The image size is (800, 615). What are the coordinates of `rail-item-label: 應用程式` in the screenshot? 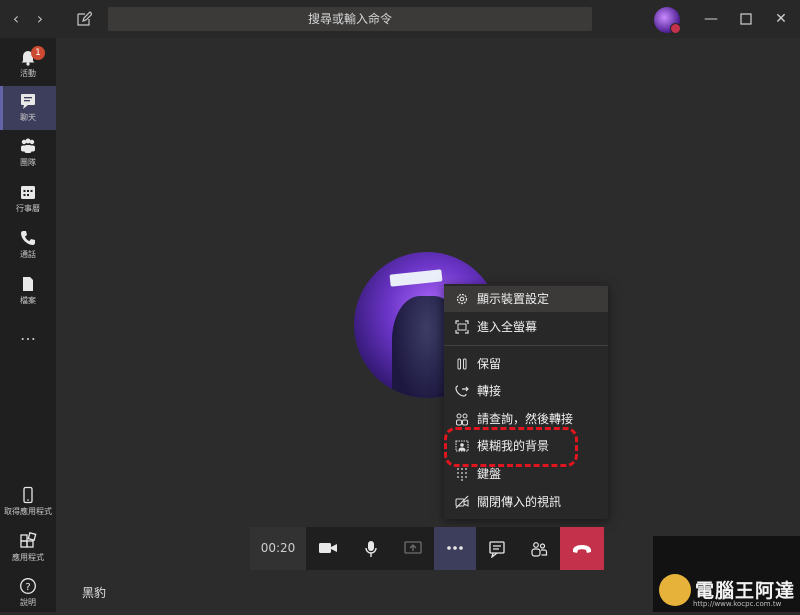 It's located at (28, 557).